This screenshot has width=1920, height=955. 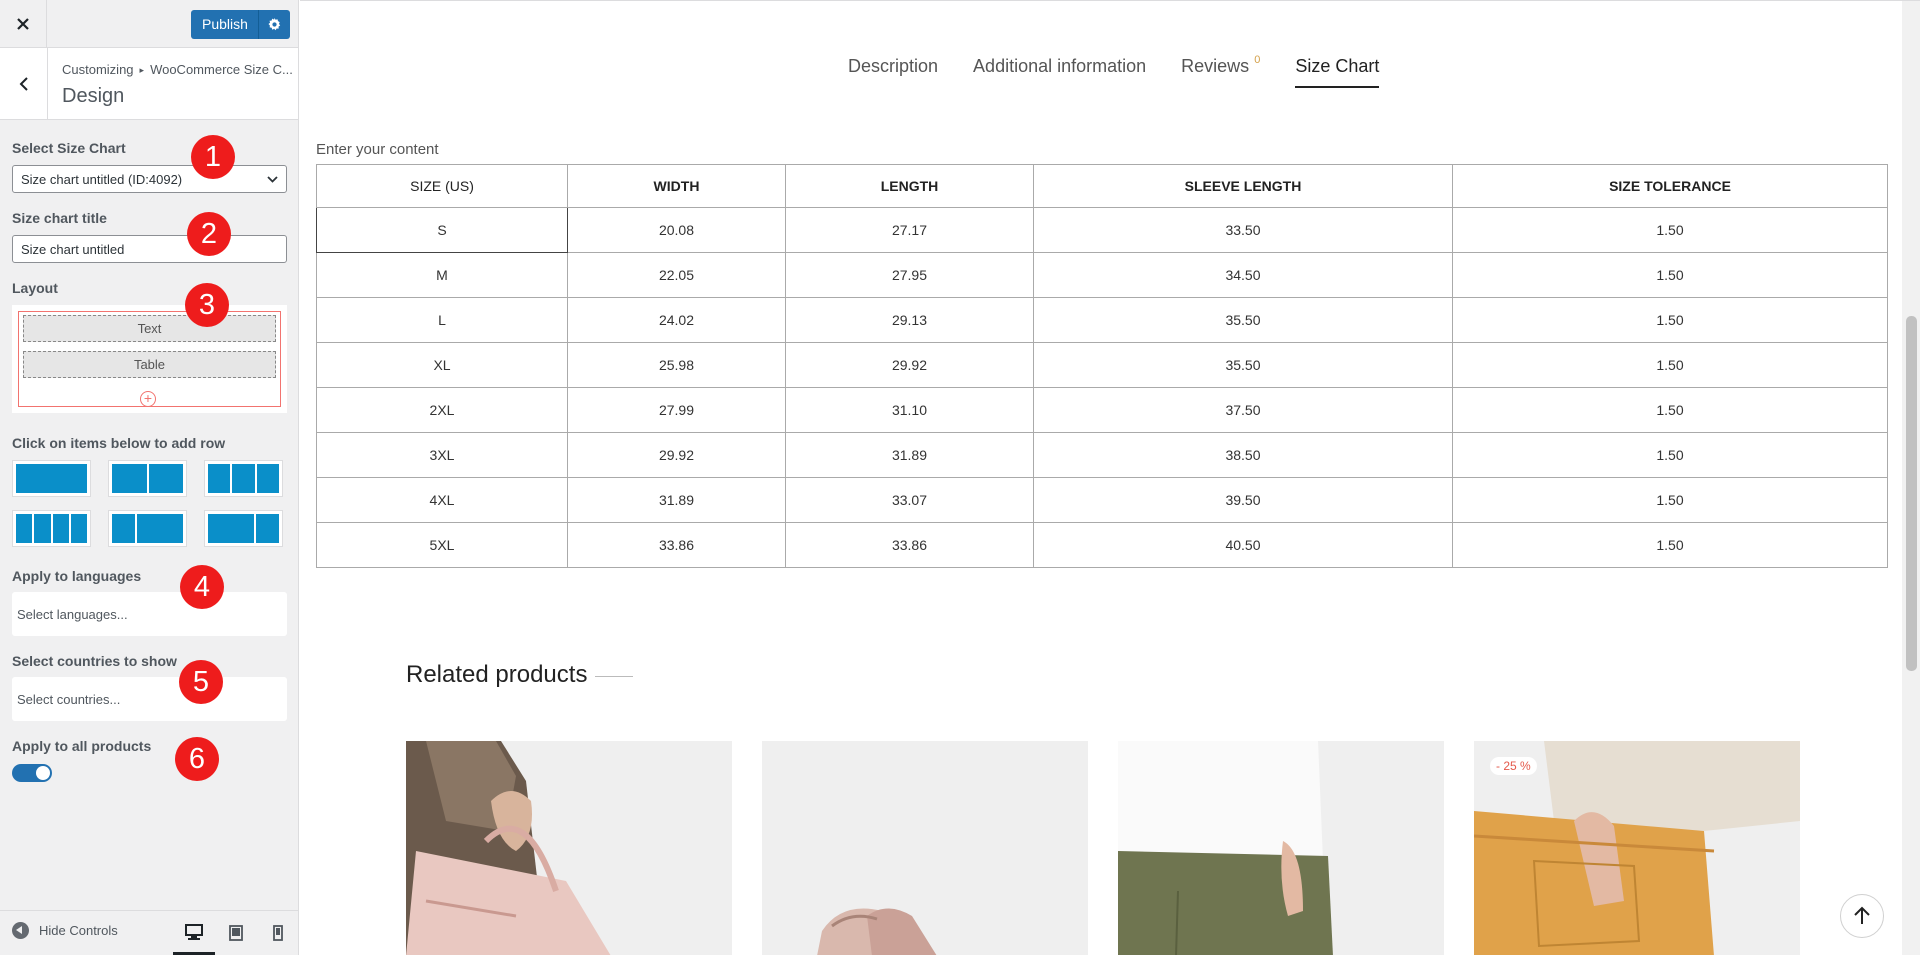 I want to click on preview-desktop-button, so click(x=194, y=933).